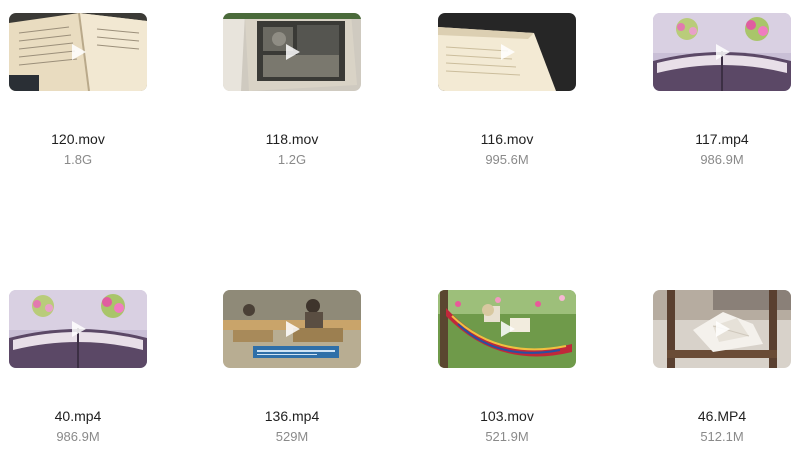  What do you see at coordinates (292, 416) in the screenshot?
I see `file-name: 136.mp4` at bounding box center [292, 416].